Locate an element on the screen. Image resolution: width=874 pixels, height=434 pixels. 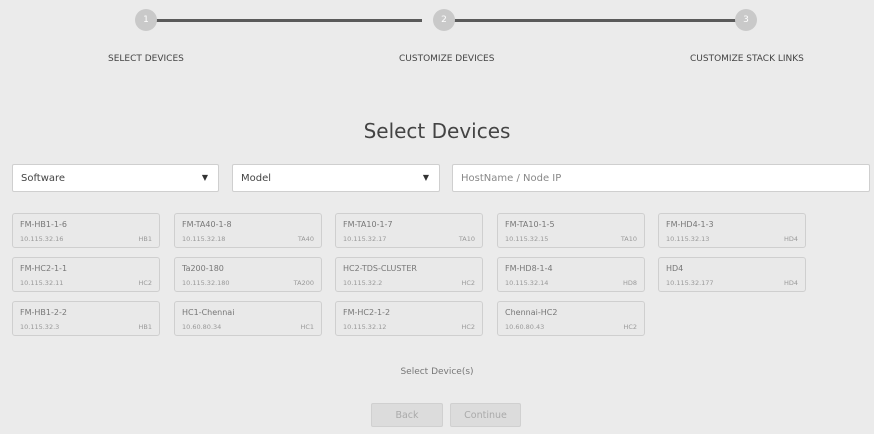
device-name: HD4 is located at coordinates (675, 268).